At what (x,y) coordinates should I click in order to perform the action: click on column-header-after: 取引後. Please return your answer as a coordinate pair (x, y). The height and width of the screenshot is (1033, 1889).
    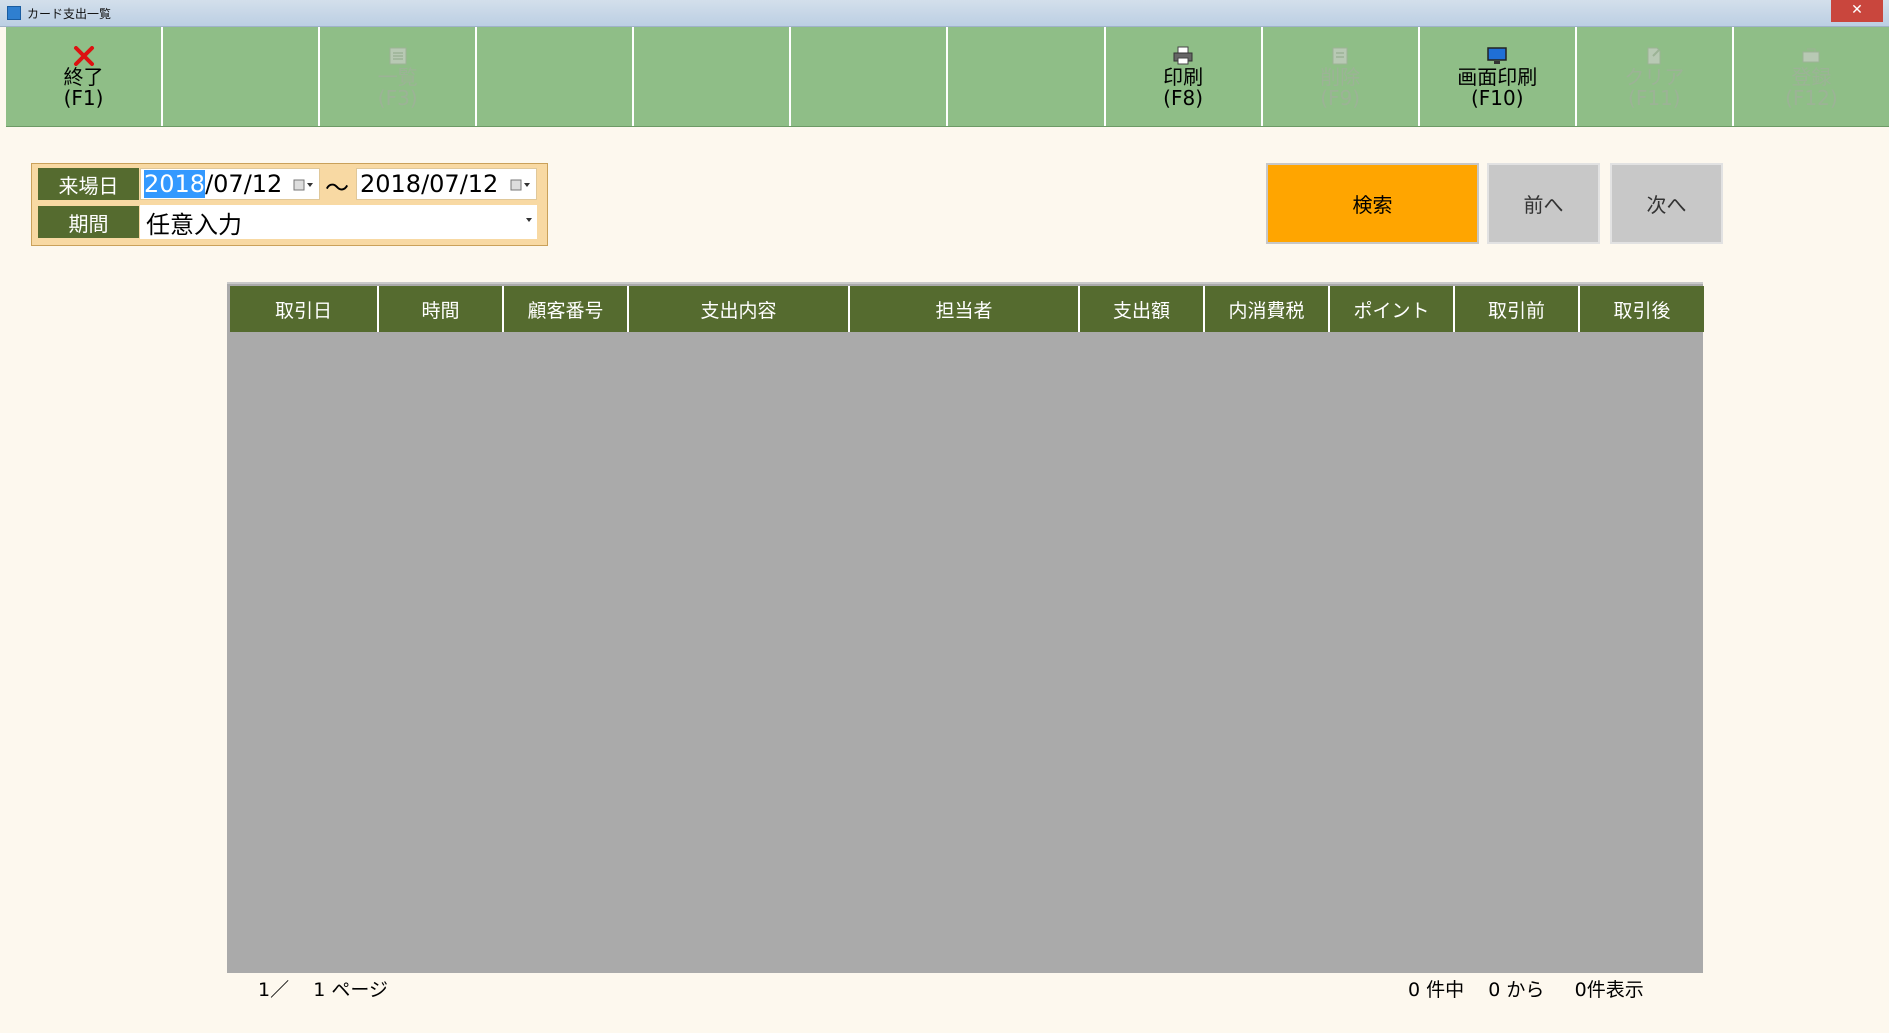
    Looking at the image, I should click on (1642, 309).